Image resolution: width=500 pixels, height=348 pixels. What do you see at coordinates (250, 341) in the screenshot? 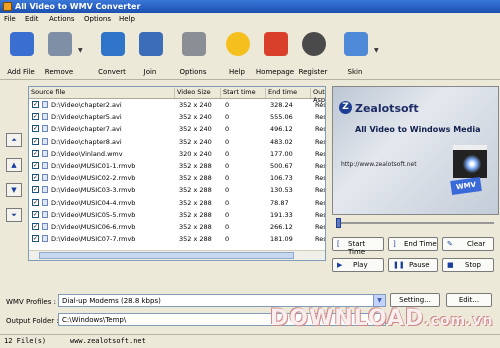
I see `status-bar: 12 File(s) www.zealotsoft.net` at bounding box center [250, 341].